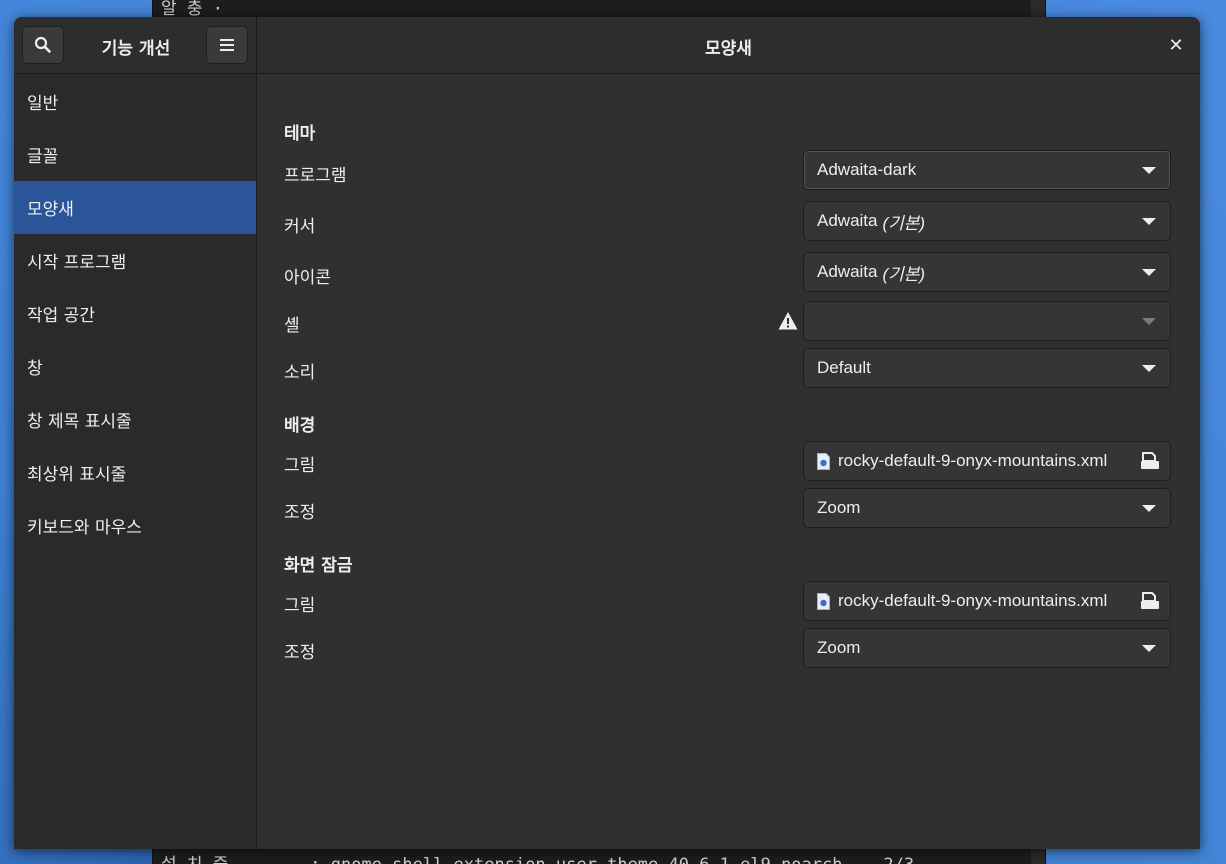 The image size is (1226, 864). I want to click on sidebar-item-startup-applications: 시작 프로그램, so click(135, 260).